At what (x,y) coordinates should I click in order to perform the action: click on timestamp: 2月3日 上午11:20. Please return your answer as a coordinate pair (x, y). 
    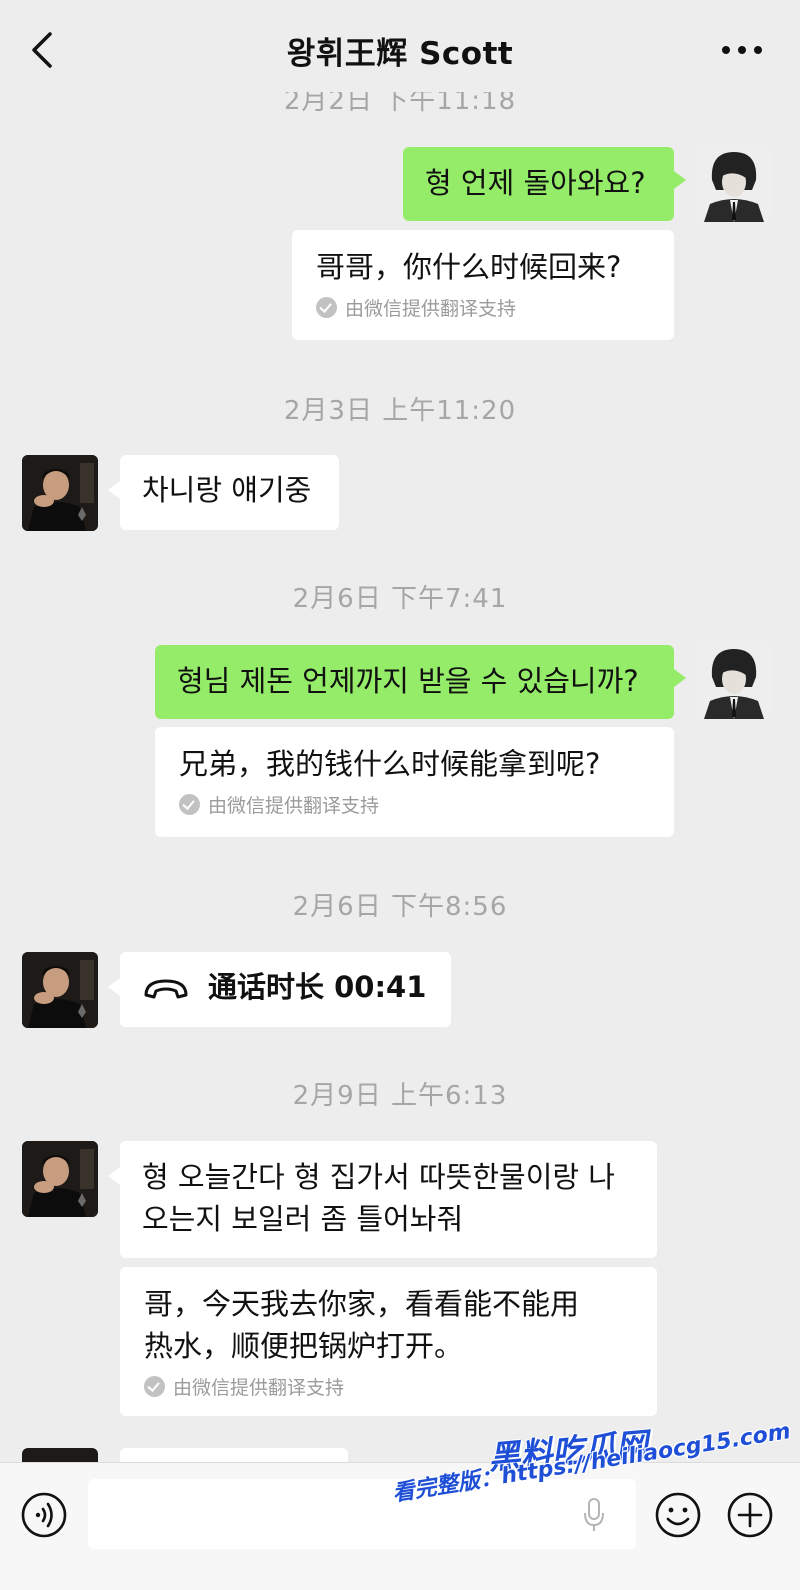
    Looking at the image, I should click on (400, 411).